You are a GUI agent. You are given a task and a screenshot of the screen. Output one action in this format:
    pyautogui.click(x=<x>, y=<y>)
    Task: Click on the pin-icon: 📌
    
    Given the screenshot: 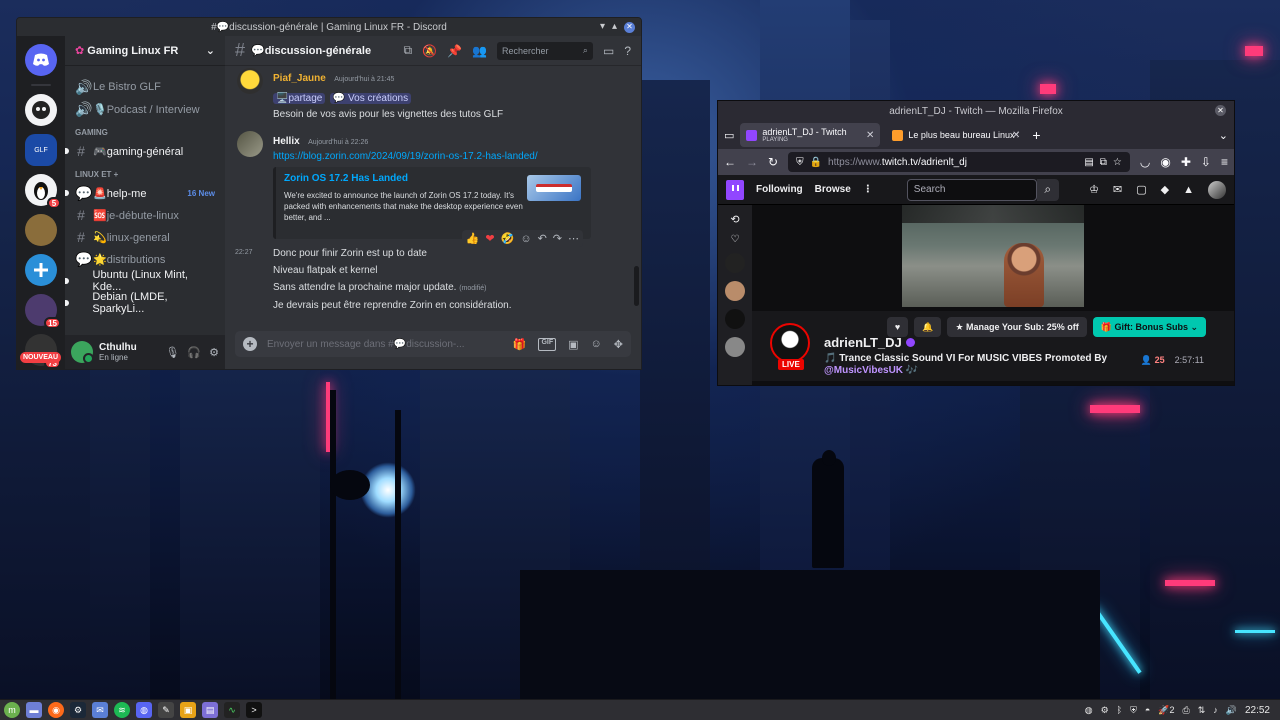 What is the action you would take?
    pyautogui.click(x=454, y=51)
    